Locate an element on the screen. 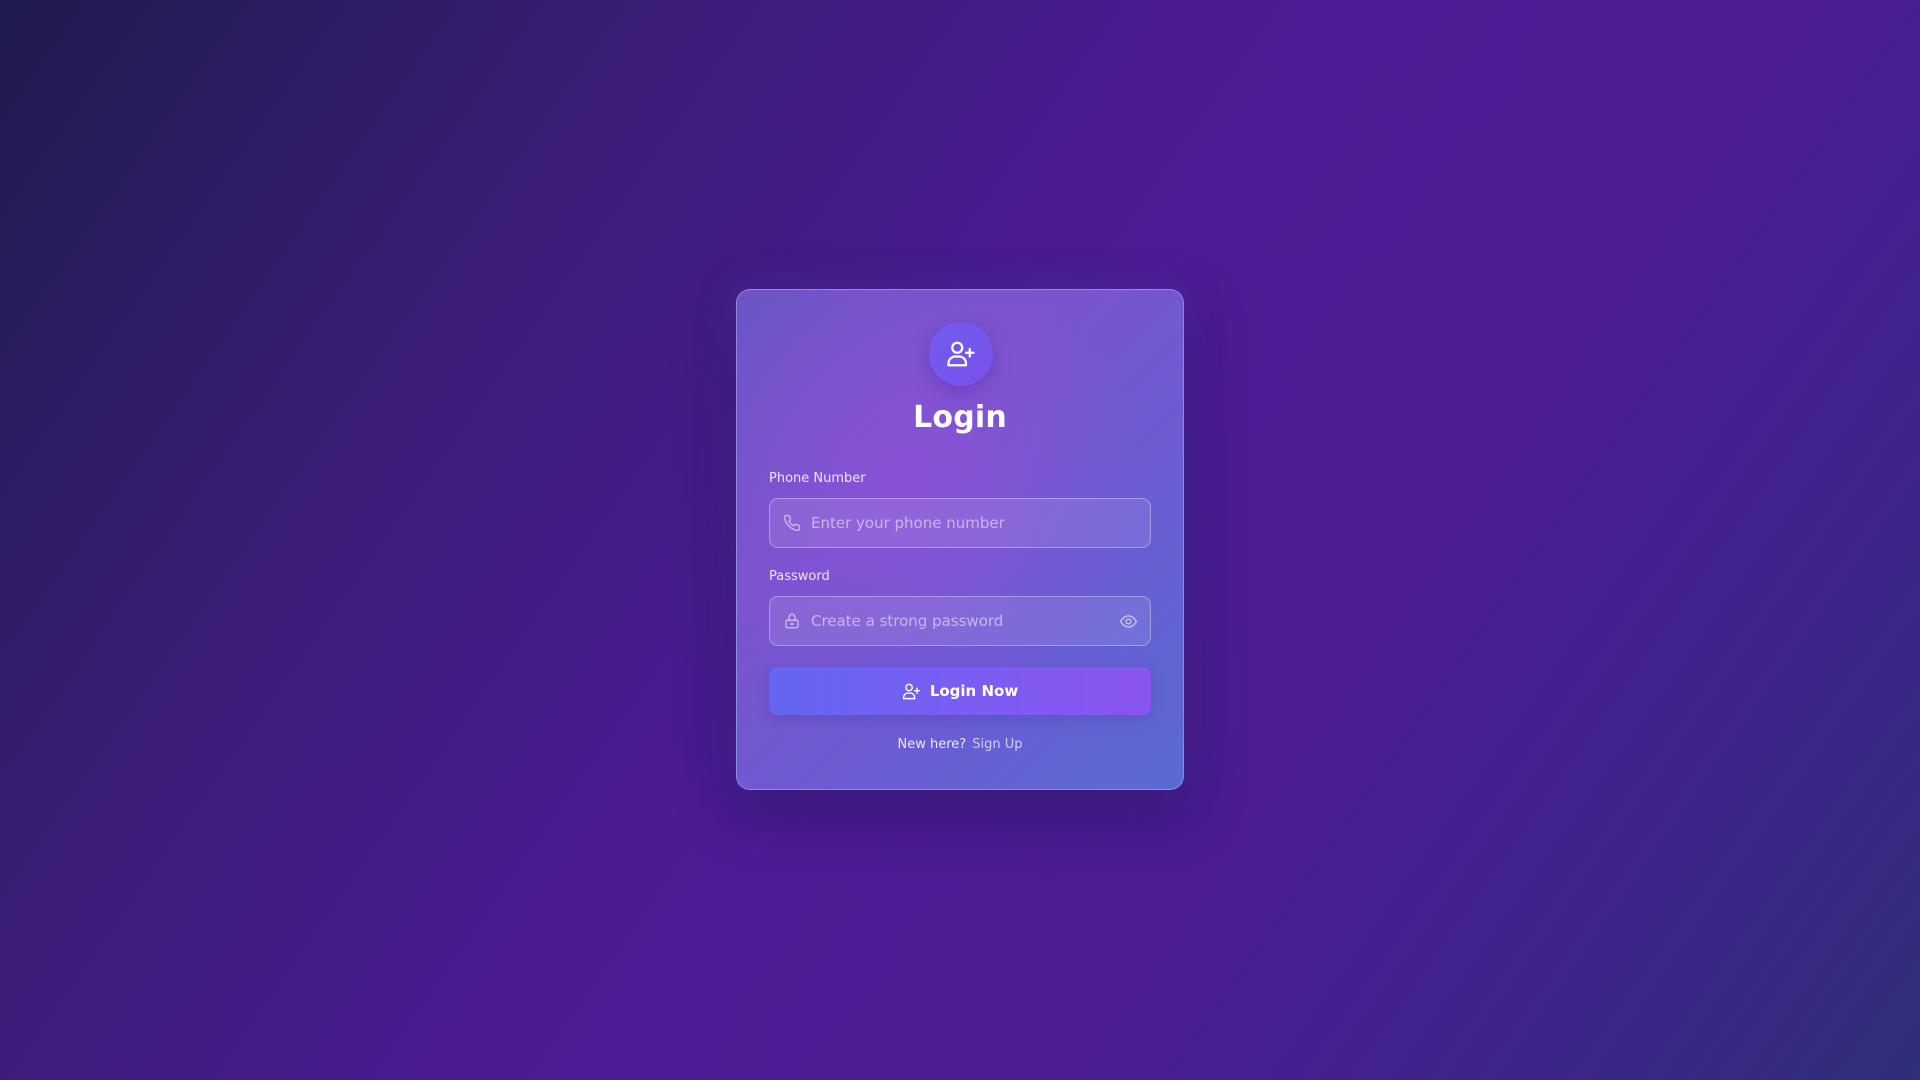 This screenshot has width=1920, height=1080. login-button: Login Now is located at coordinates (960, 691).